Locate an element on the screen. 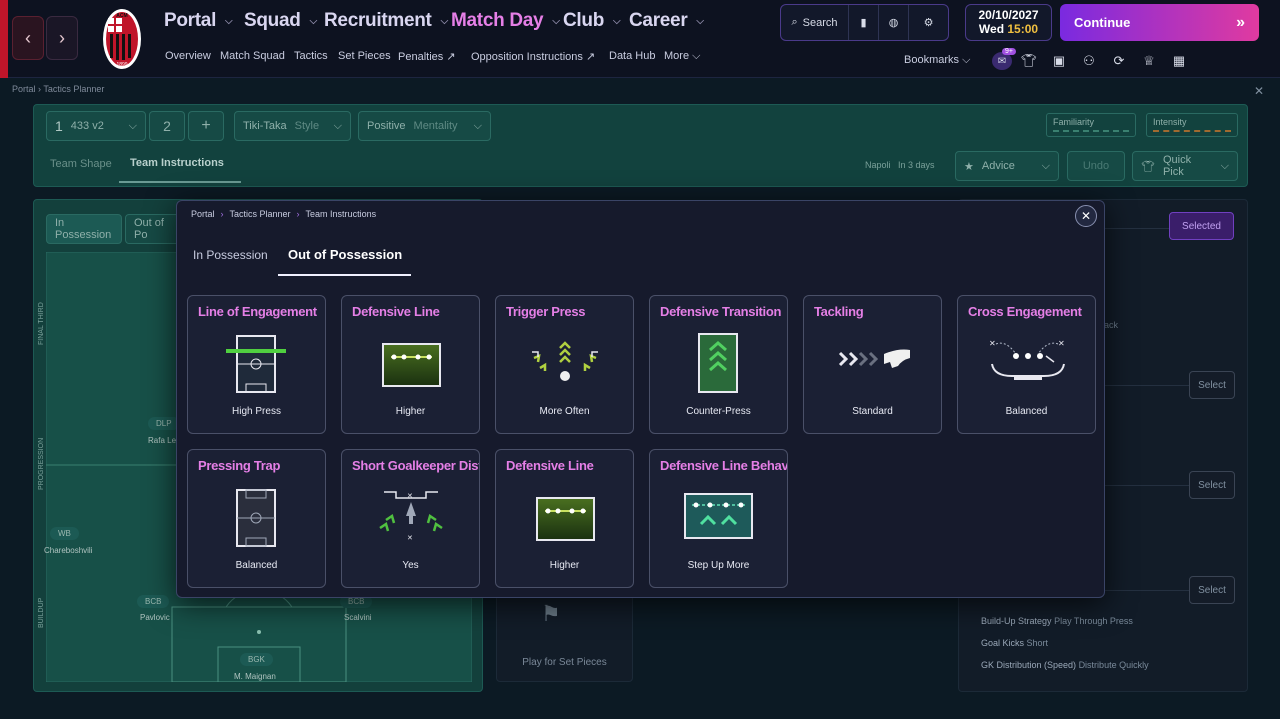 Image resolution: width=1280 pixels, height=719 pixels. player-chip-bcb-left: BCB is located at coordinates (153, 601).